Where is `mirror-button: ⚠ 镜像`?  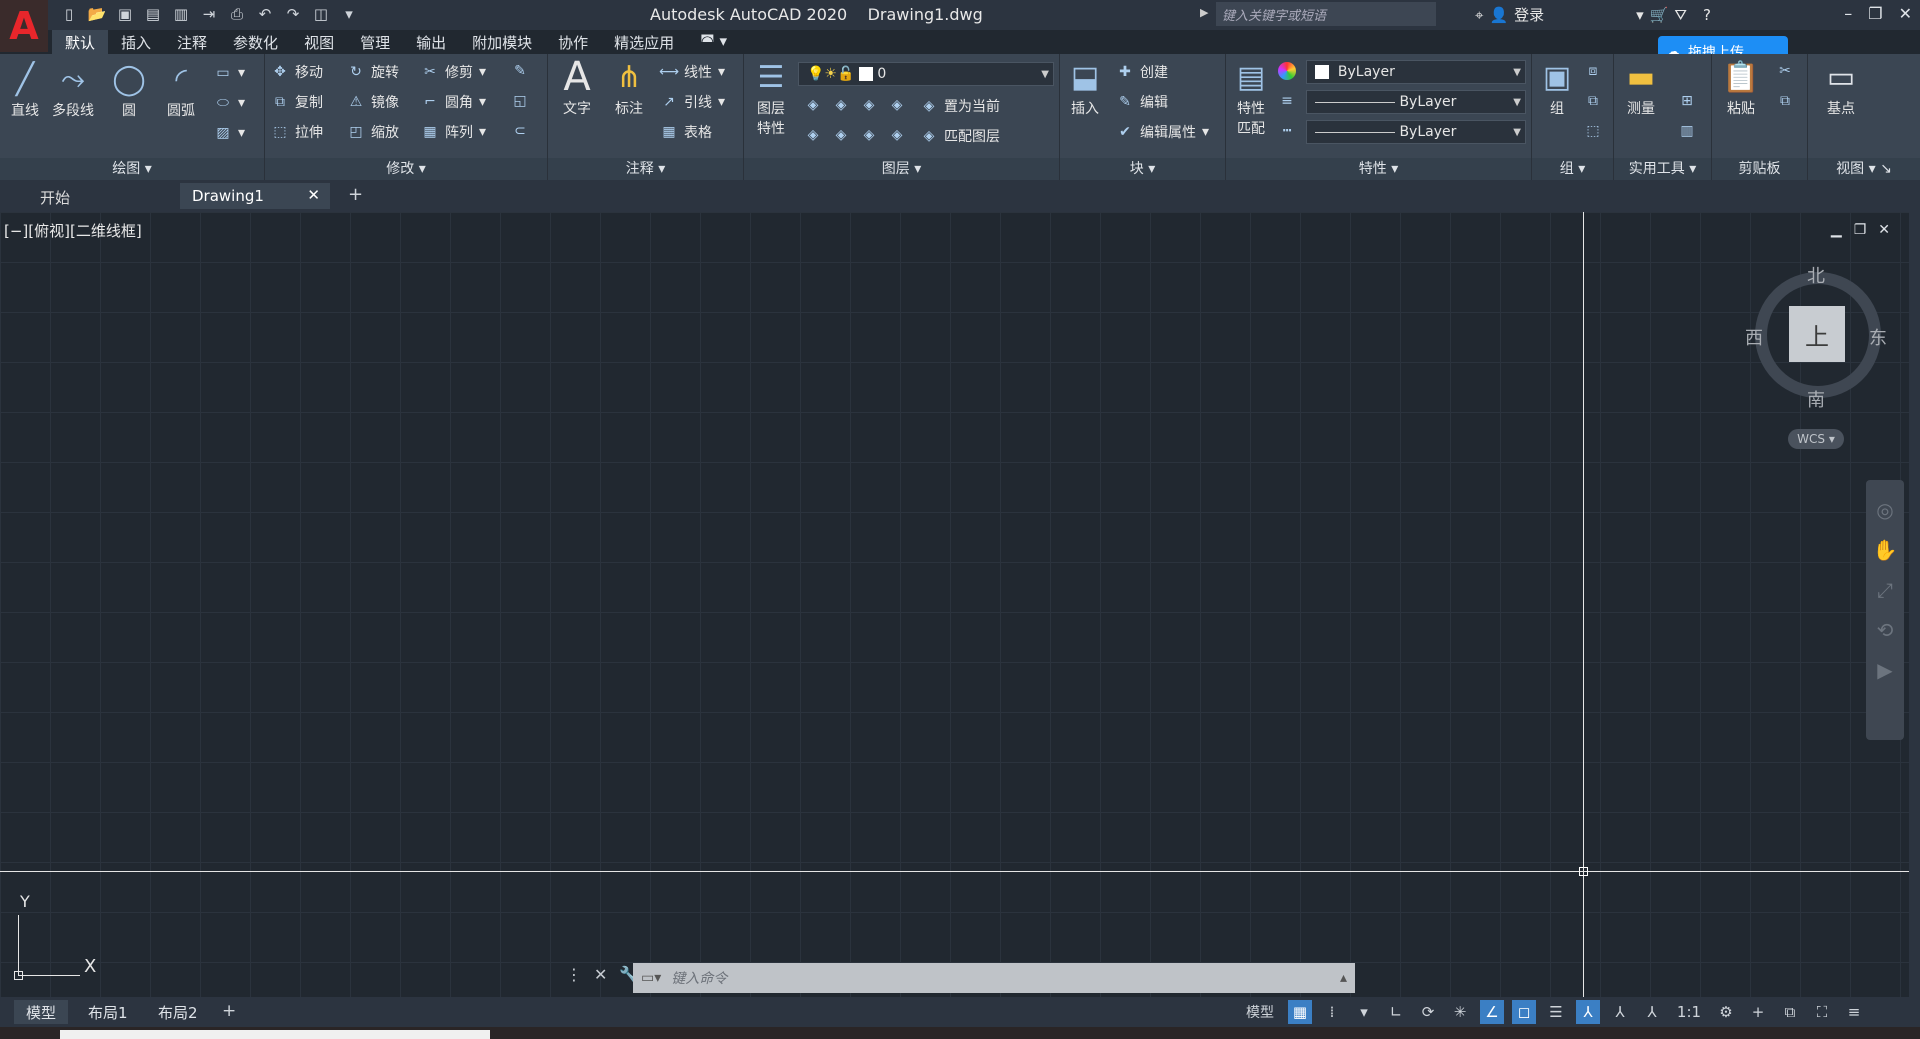
mirror-button: ⚠ 镜像 is located at coordinates (373, 102).